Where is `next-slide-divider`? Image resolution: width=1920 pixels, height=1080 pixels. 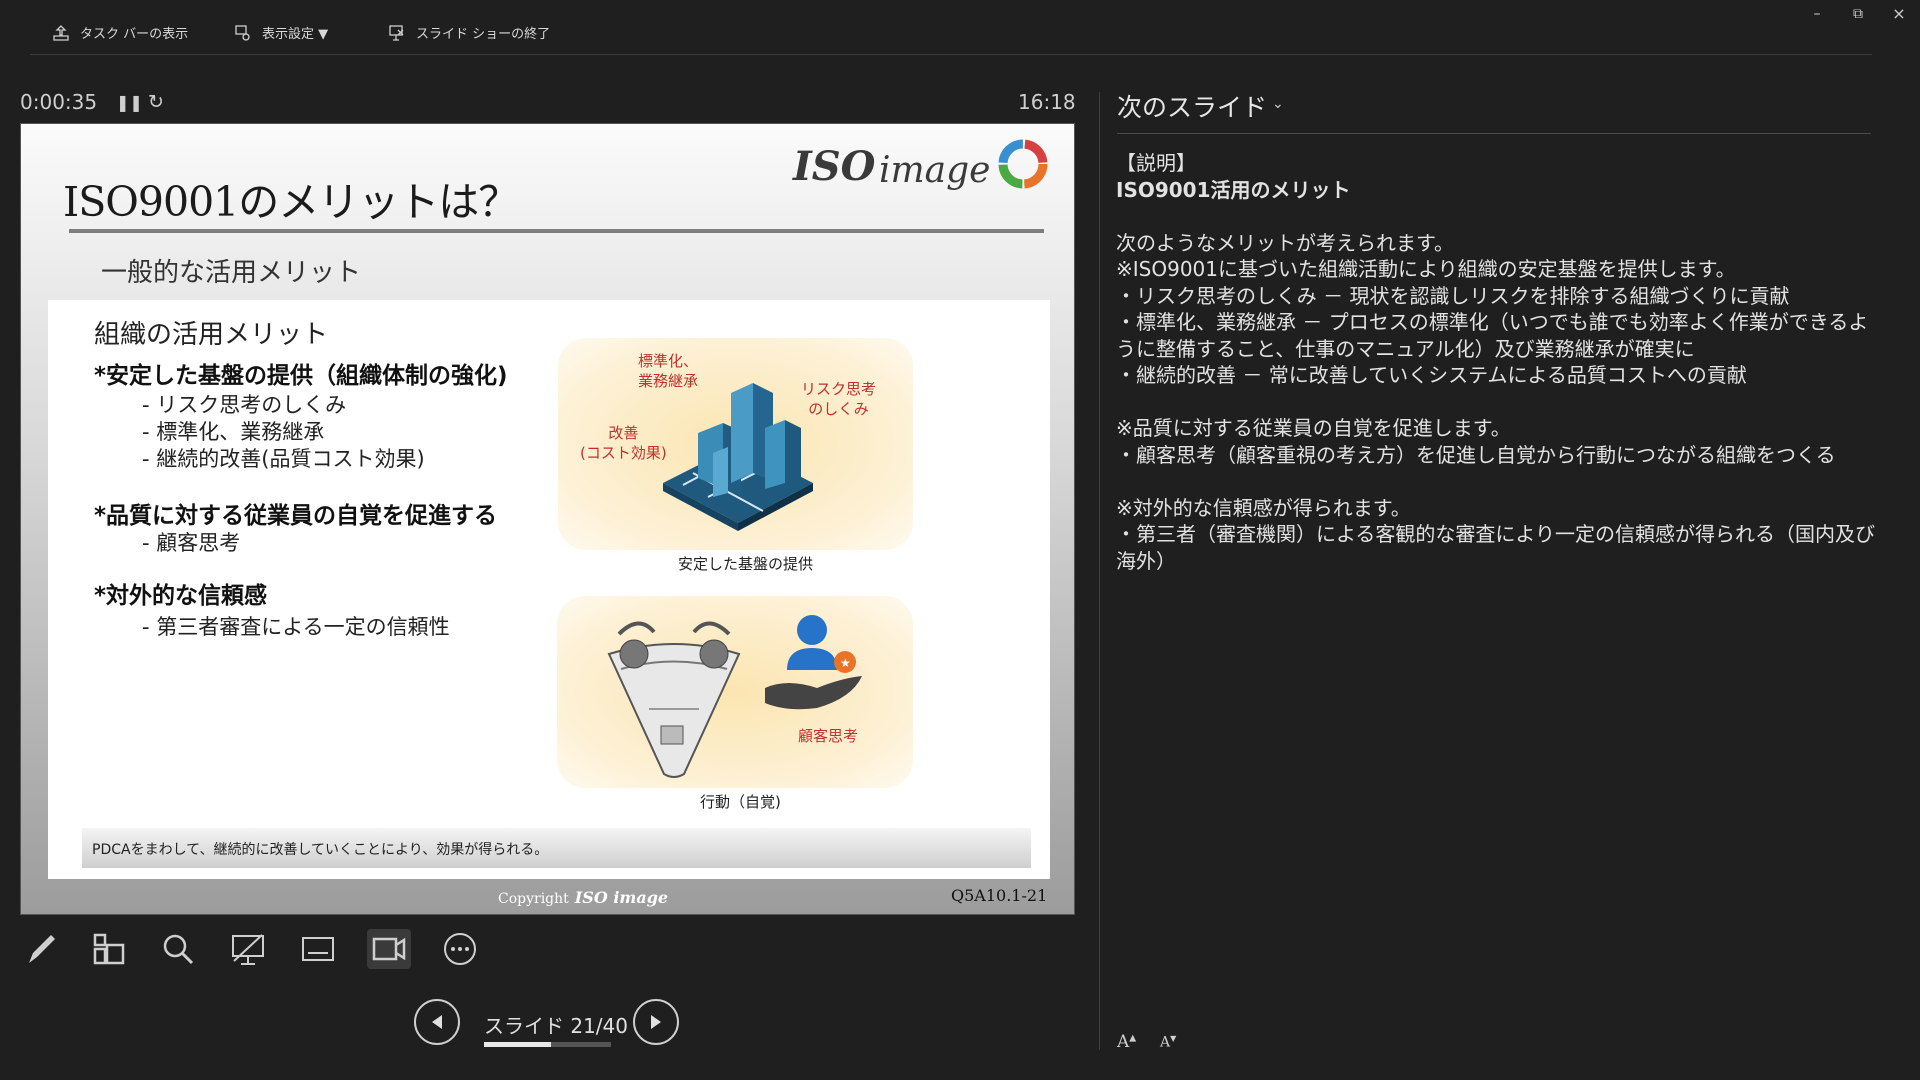 next-slide-divider is located at coordinates (1494, 133).